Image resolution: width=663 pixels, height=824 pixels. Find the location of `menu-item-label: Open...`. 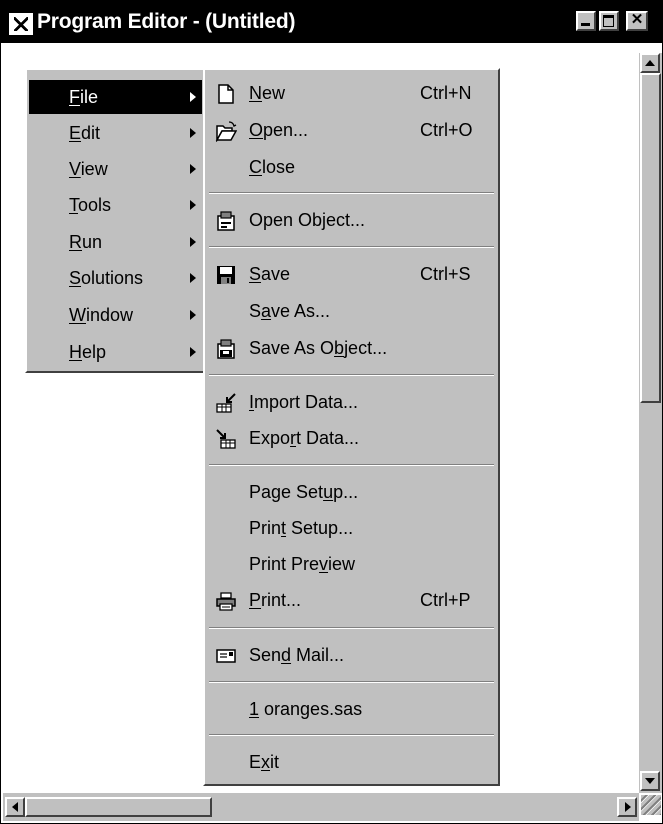

menu-item-label: Open... is located at coordinates (279, 130).